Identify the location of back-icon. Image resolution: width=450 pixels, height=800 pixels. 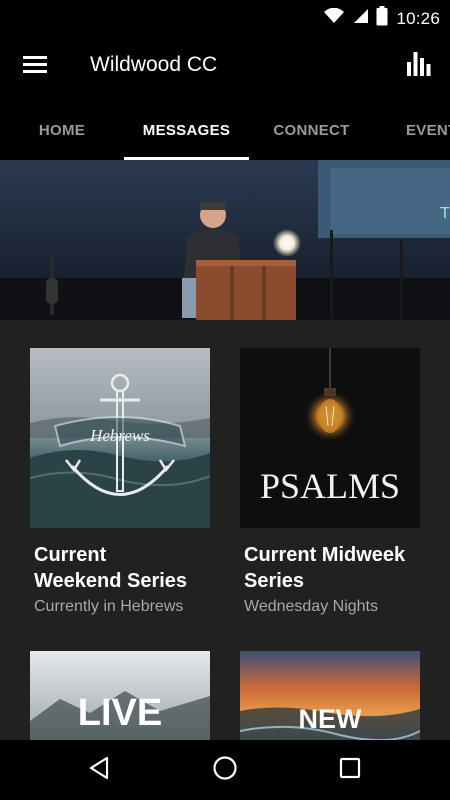
(99, 770).